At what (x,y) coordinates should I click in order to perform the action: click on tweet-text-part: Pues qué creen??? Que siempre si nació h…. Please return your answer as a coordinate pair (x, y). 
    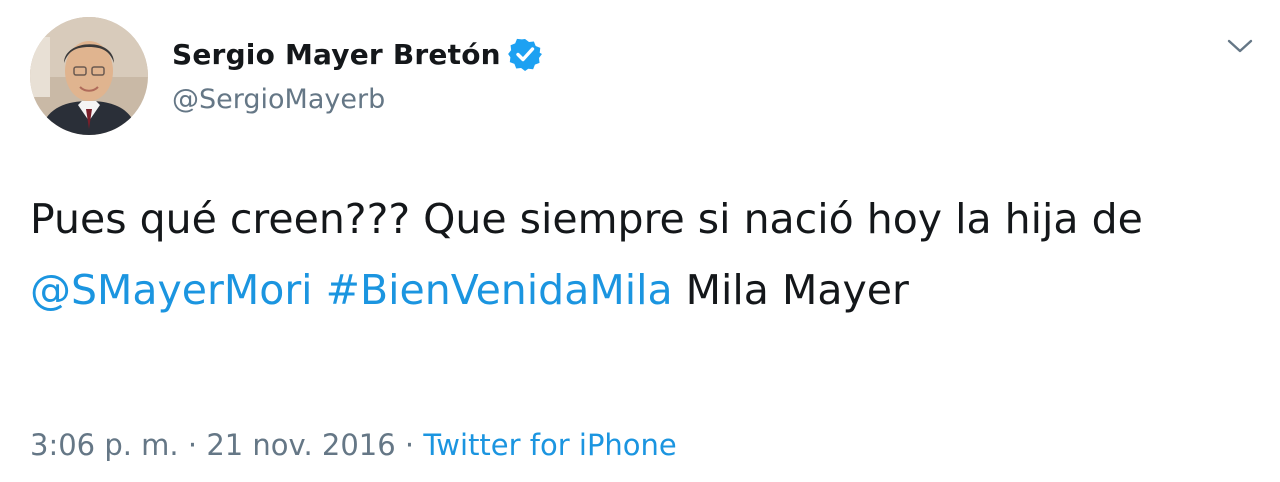
    Looking at the image, I should click on (586, 219).